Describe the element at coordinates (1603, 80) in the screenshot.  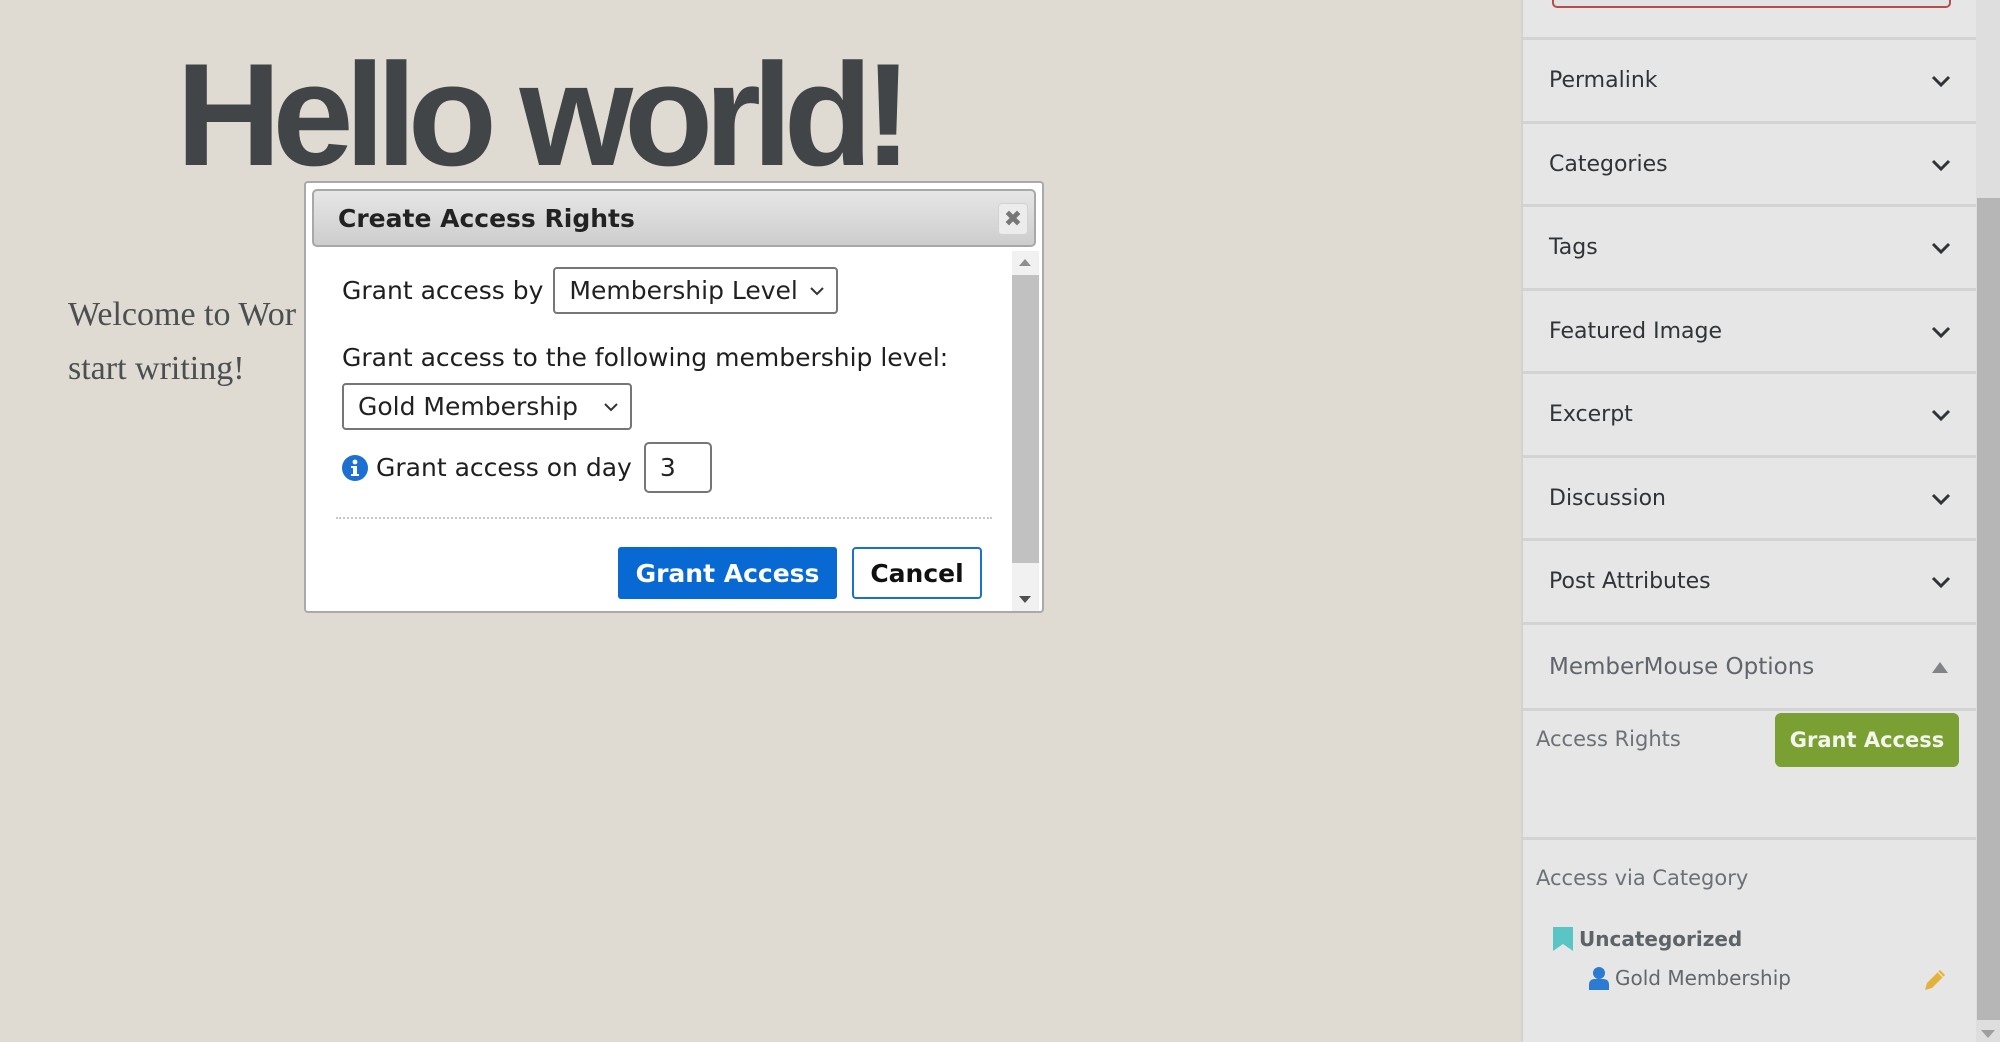
I see `panel-title: Permalink` at that location.